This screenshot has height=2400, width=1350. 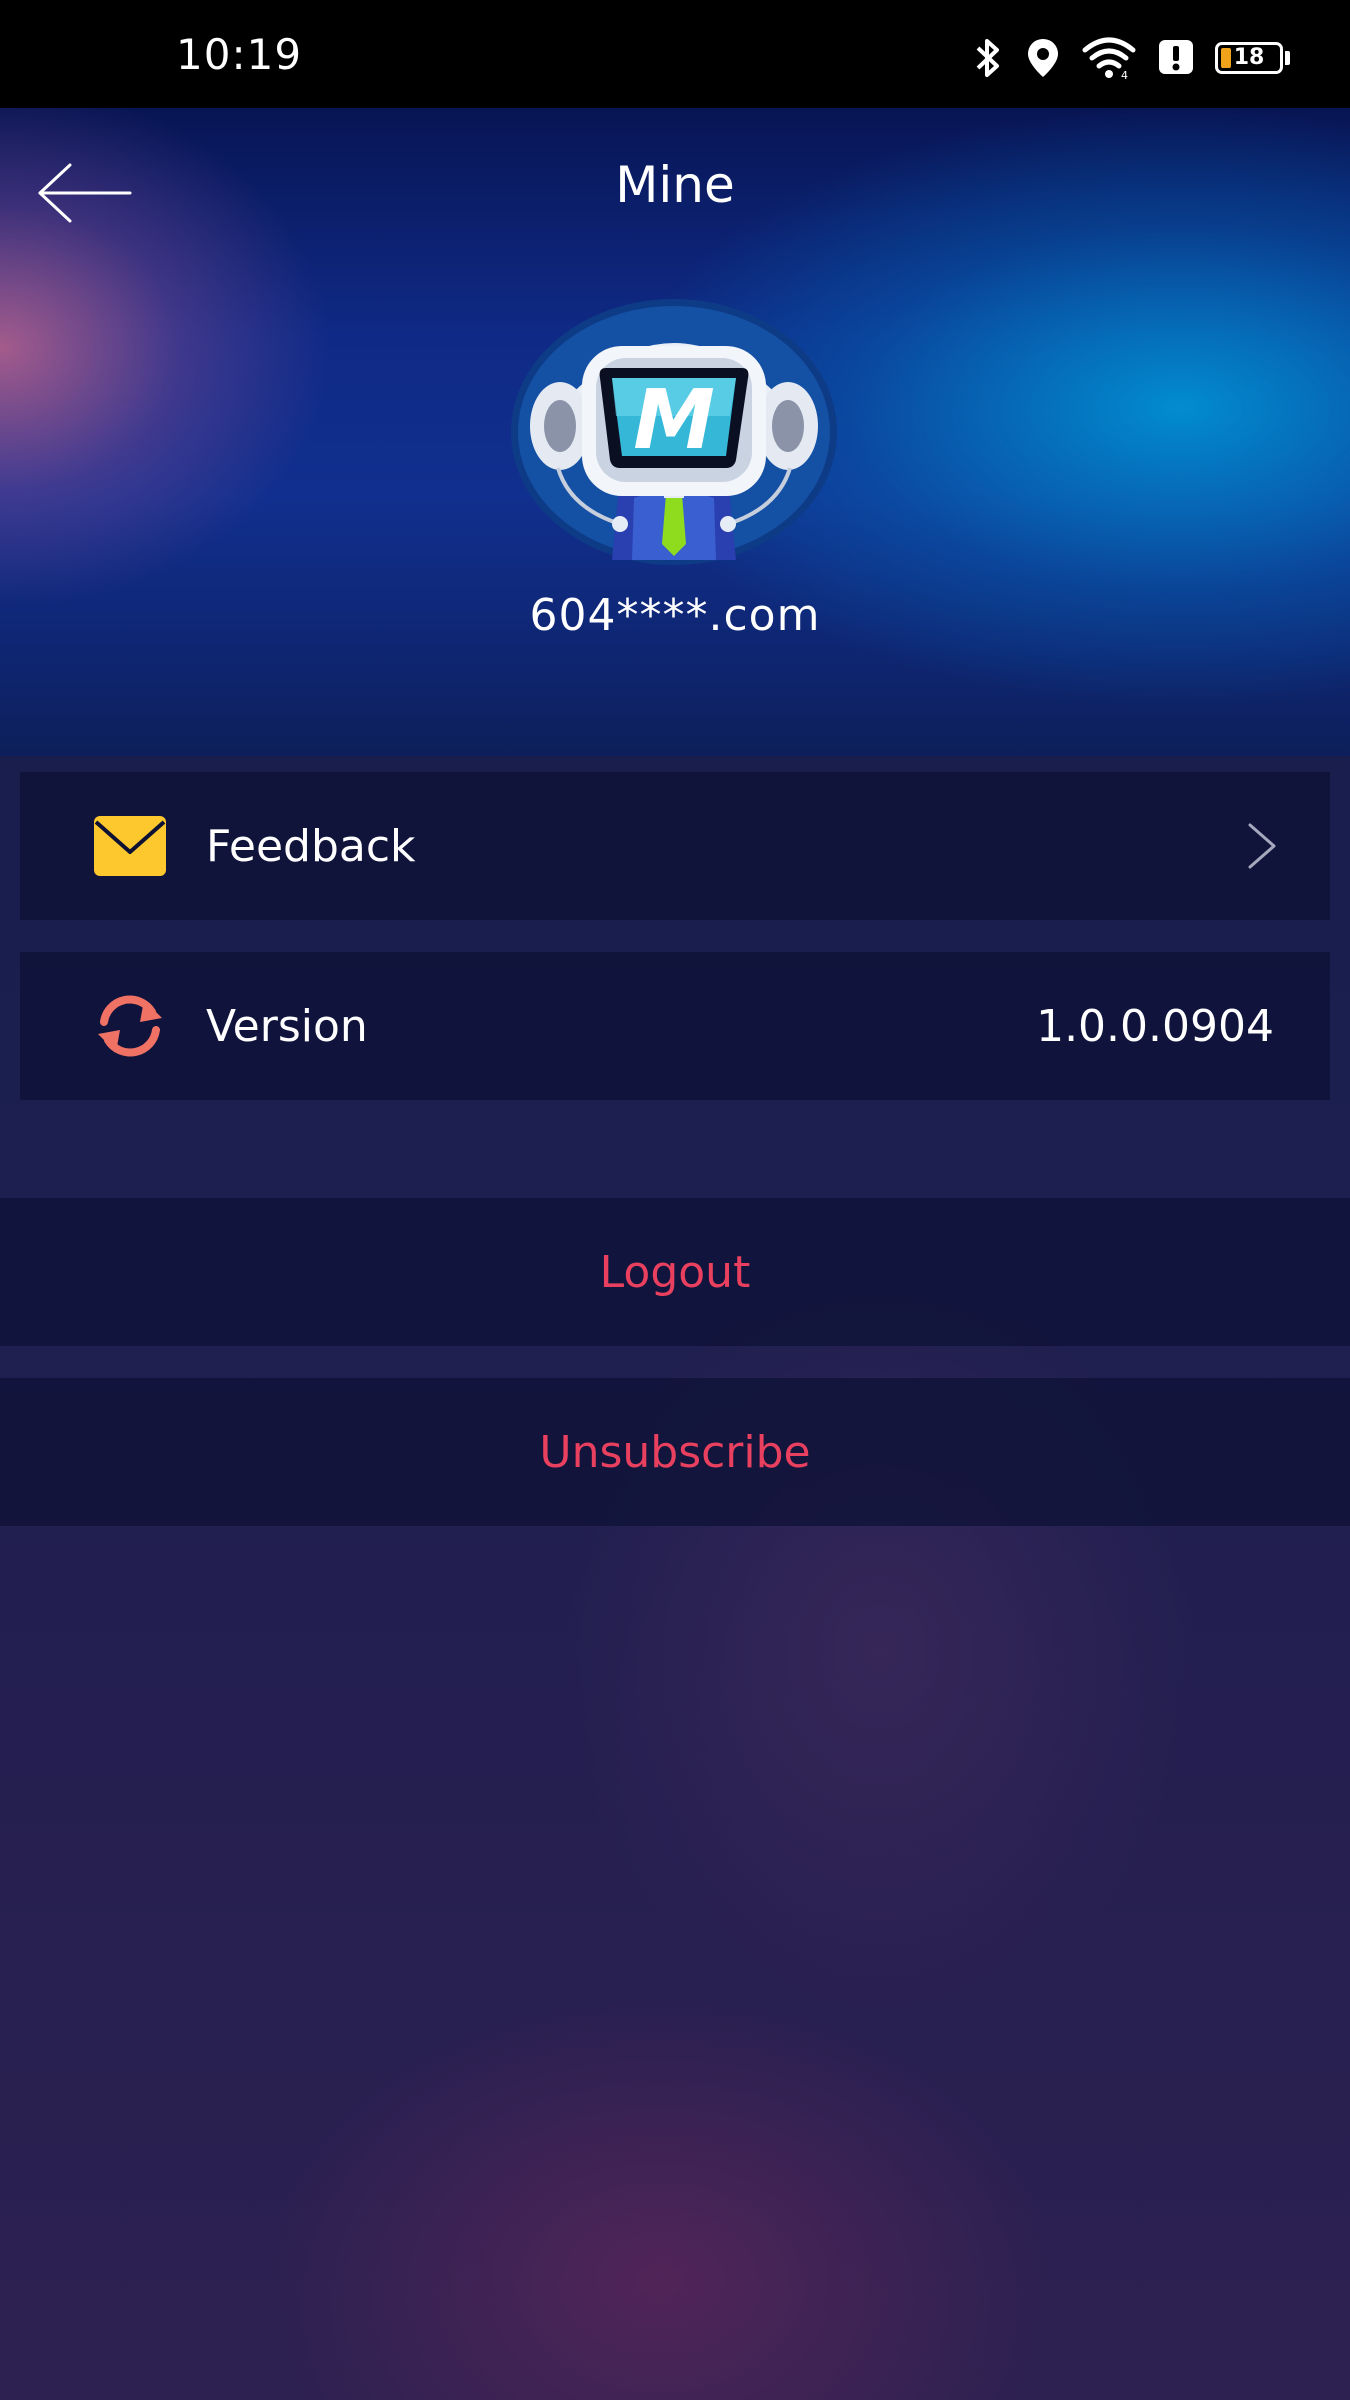 I want to click on battery-tip, so click(x=1287, y=58).